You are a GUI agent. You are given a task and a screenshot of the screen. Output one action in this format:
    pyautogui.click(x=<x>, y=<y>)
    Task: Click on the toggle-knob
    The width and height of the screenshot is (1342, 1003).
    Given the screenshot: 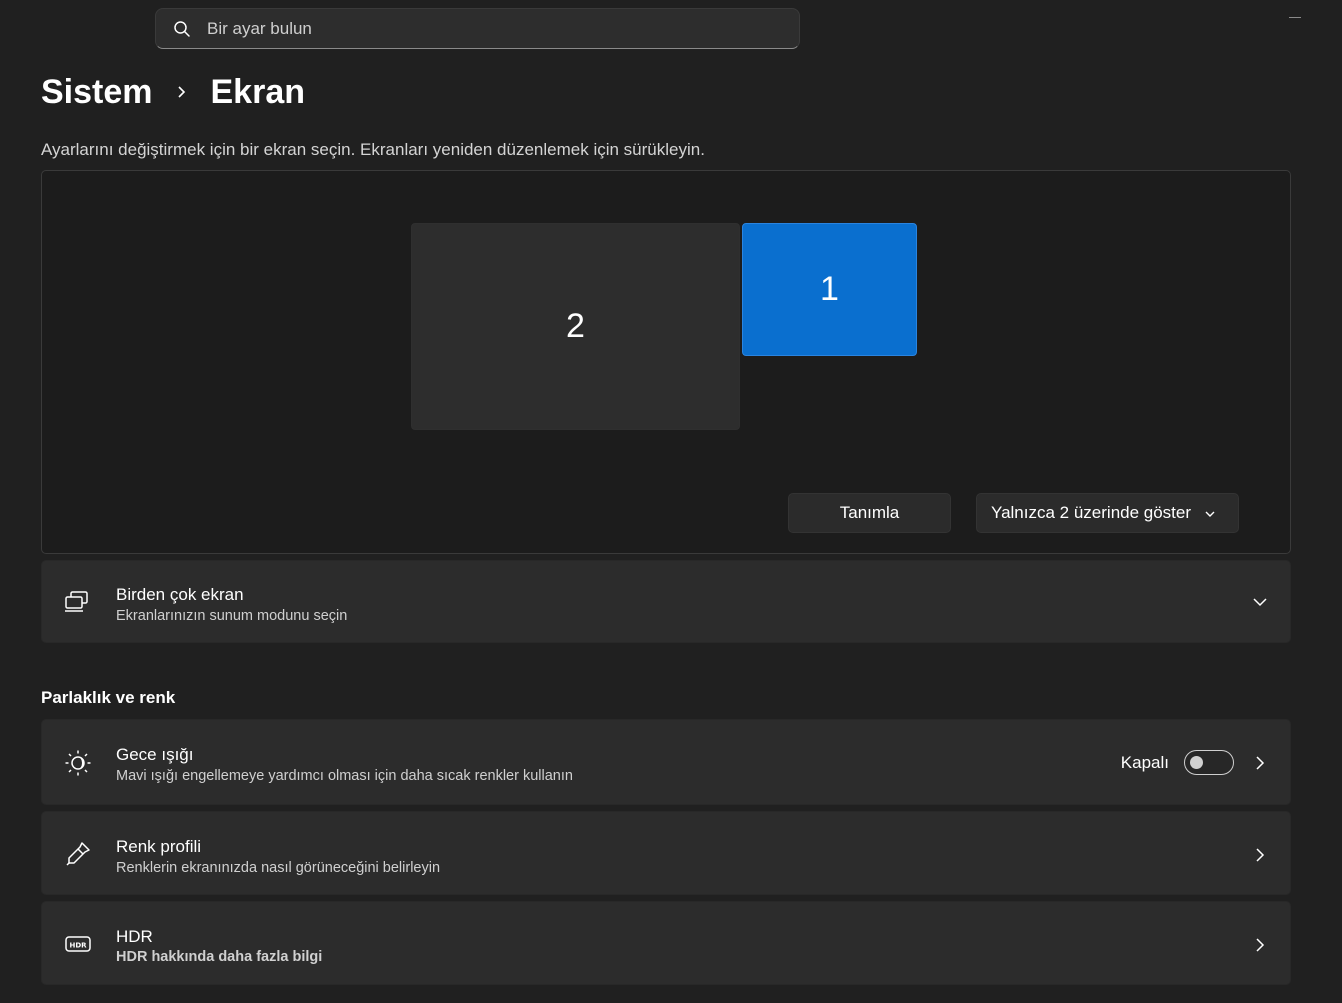 What is the action you would take?
    pyautogui.click(x=1196, y=762)
    